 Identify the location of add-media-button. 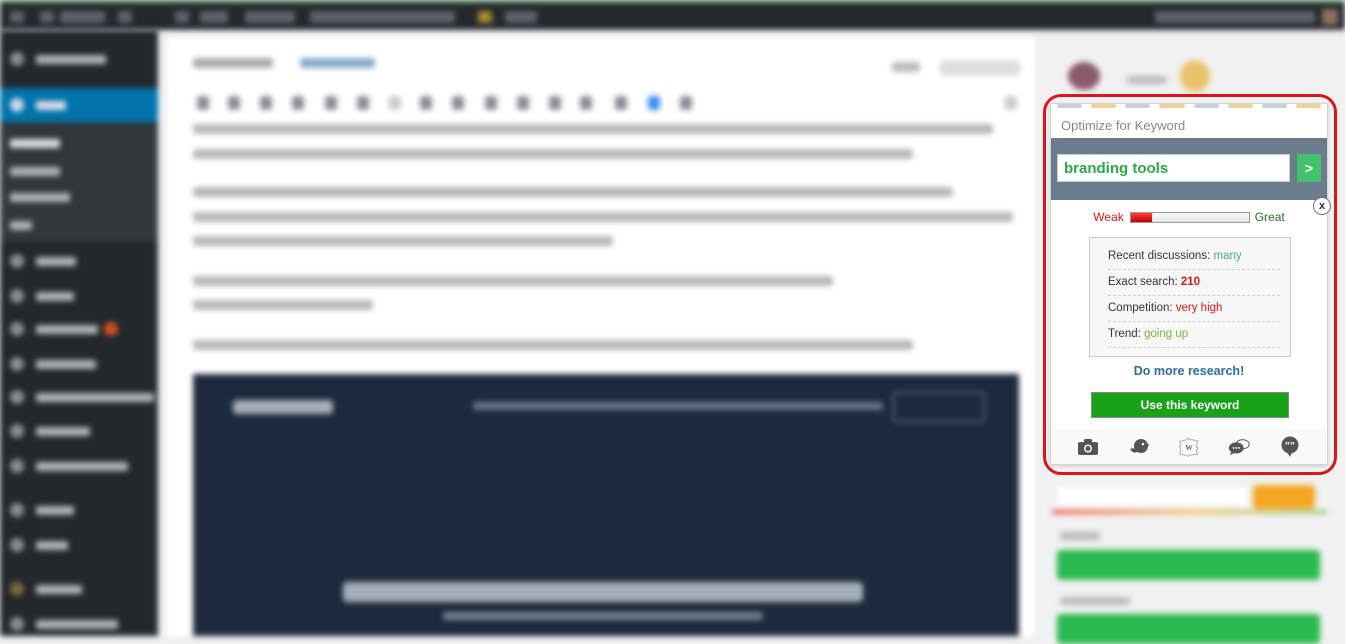
(233, 63).